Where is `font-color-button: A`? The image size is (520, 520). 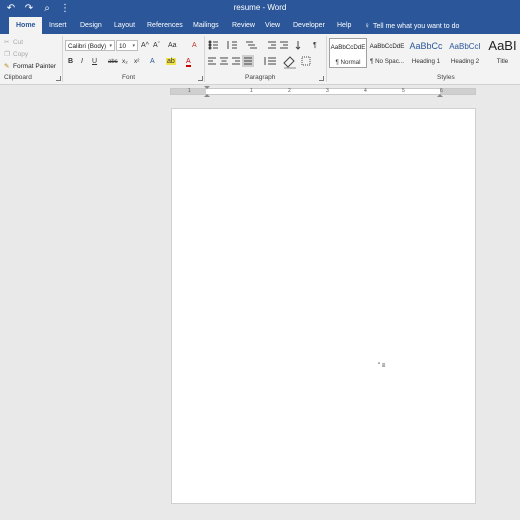
font-color-button: A is located at coordinates (188, 62).